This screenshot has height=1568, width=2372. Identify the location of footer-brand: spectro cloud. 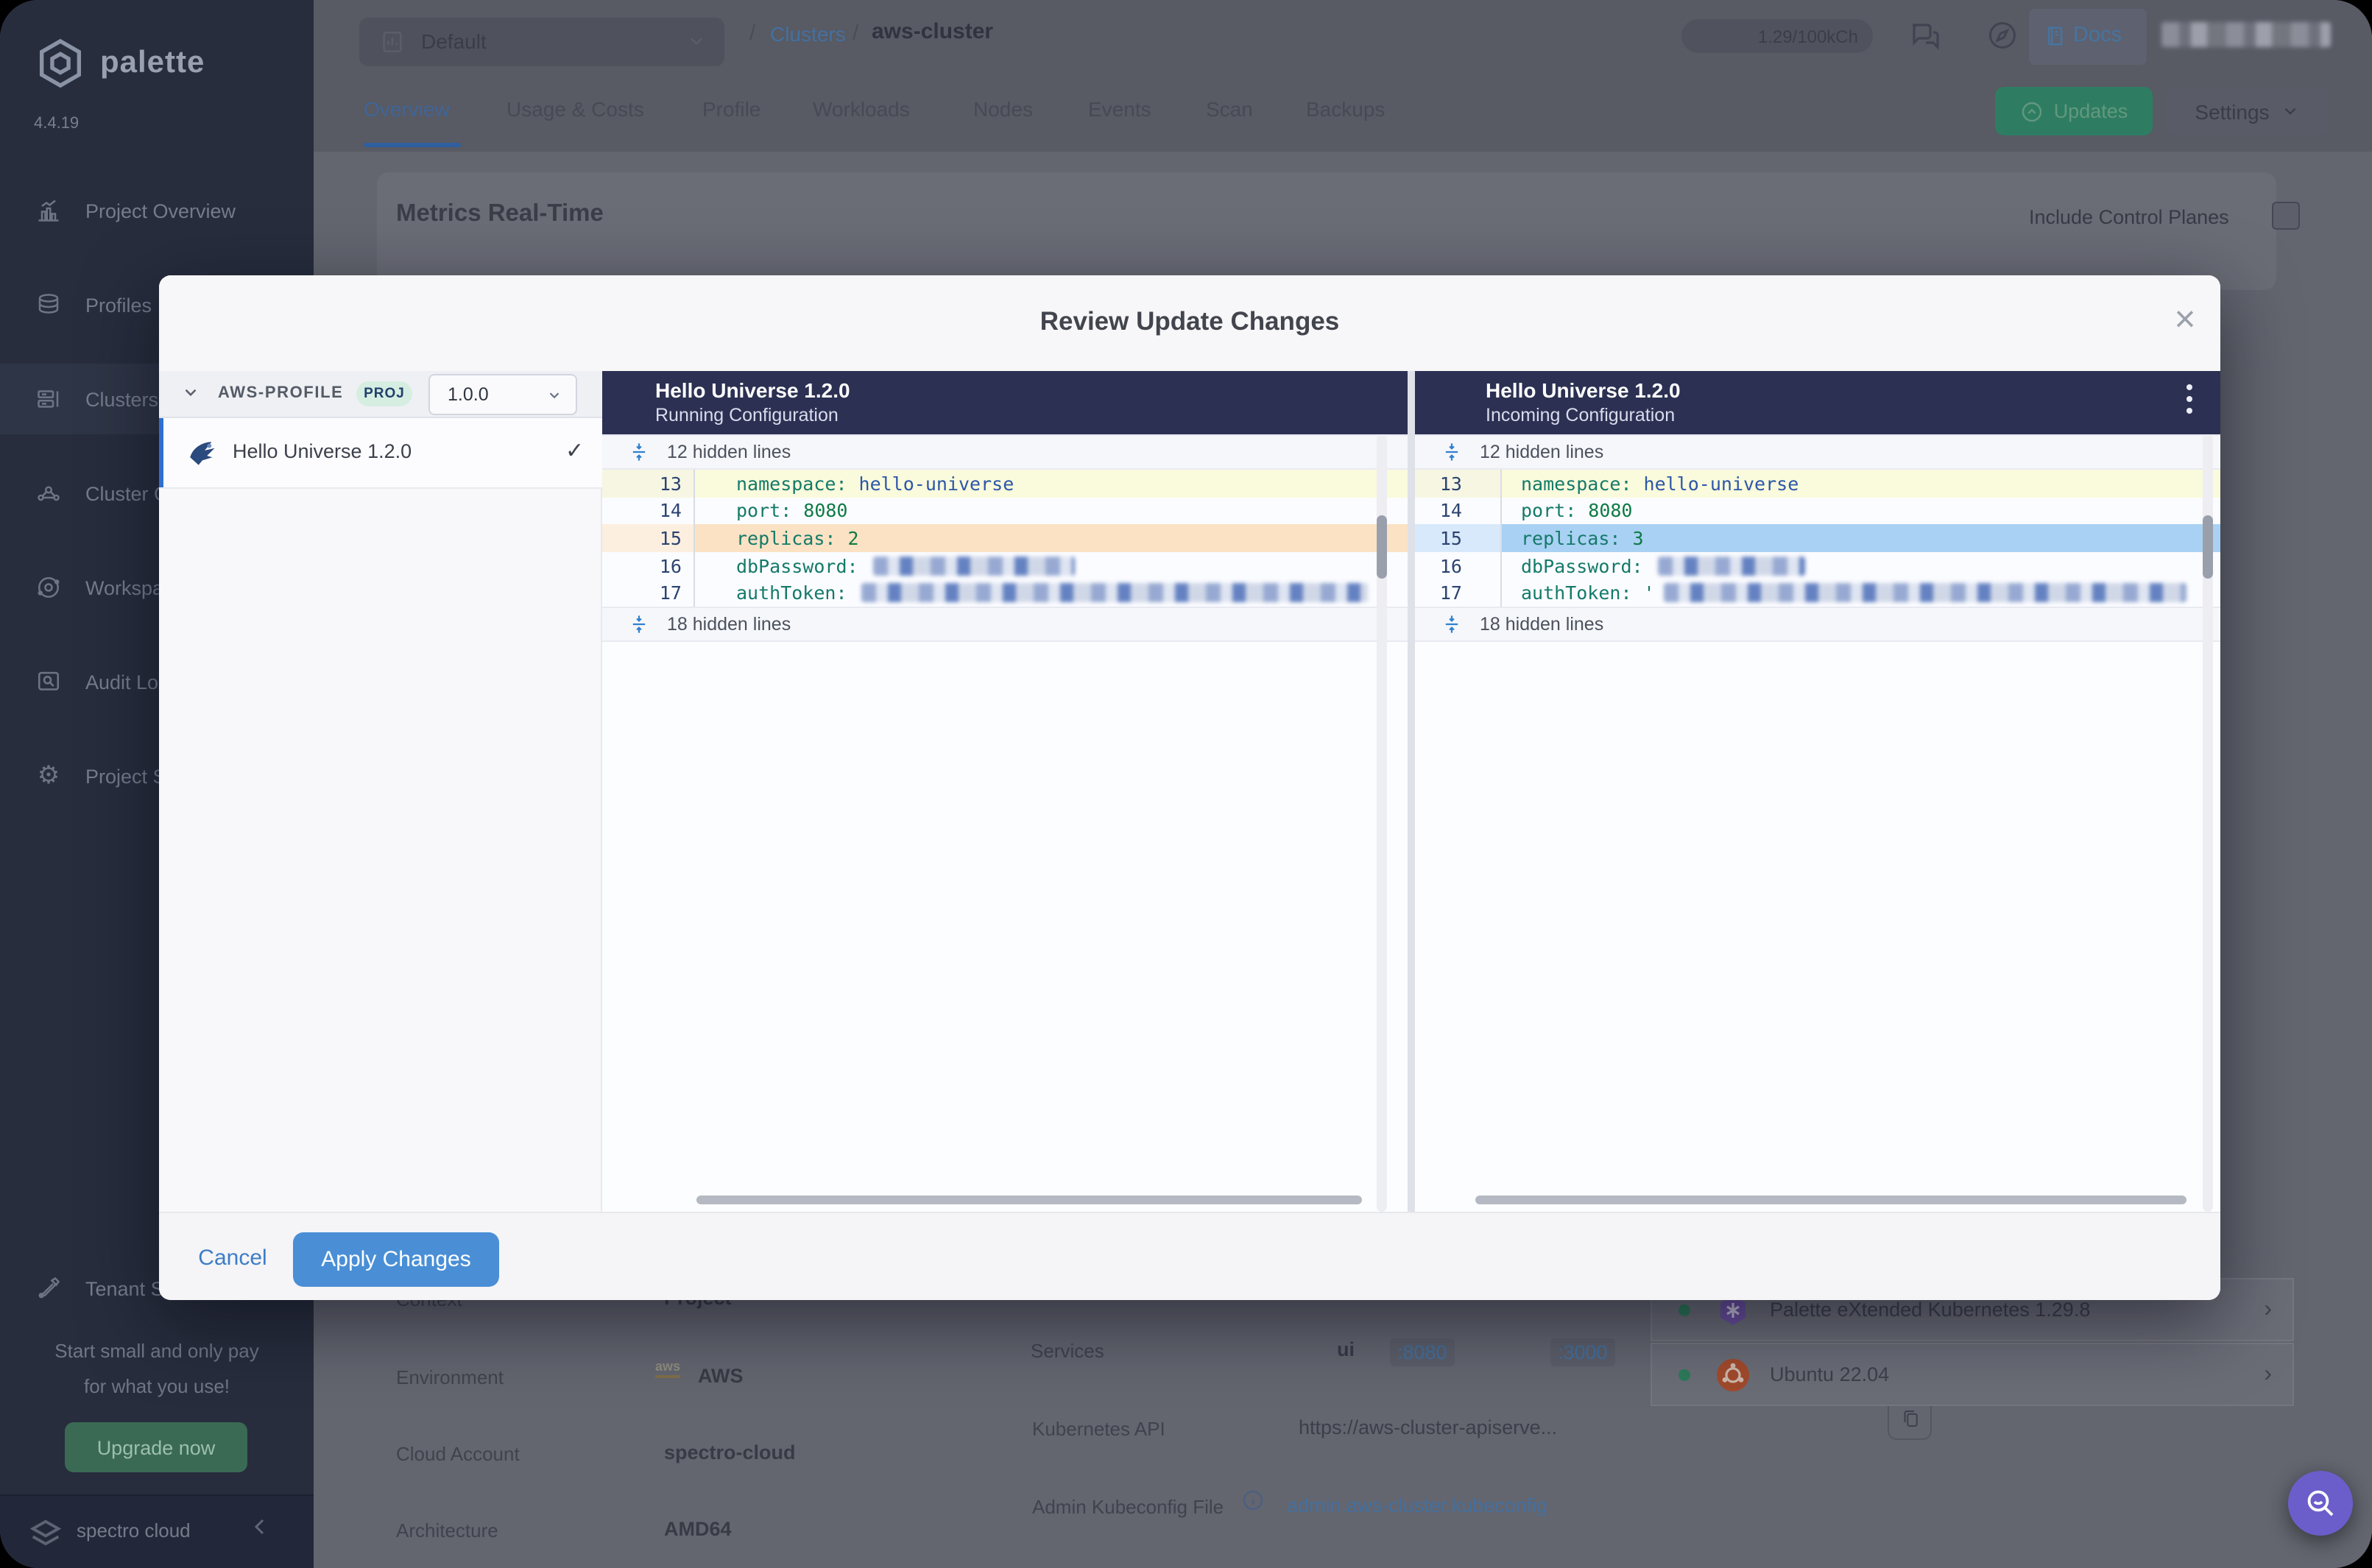
(134, 1530).